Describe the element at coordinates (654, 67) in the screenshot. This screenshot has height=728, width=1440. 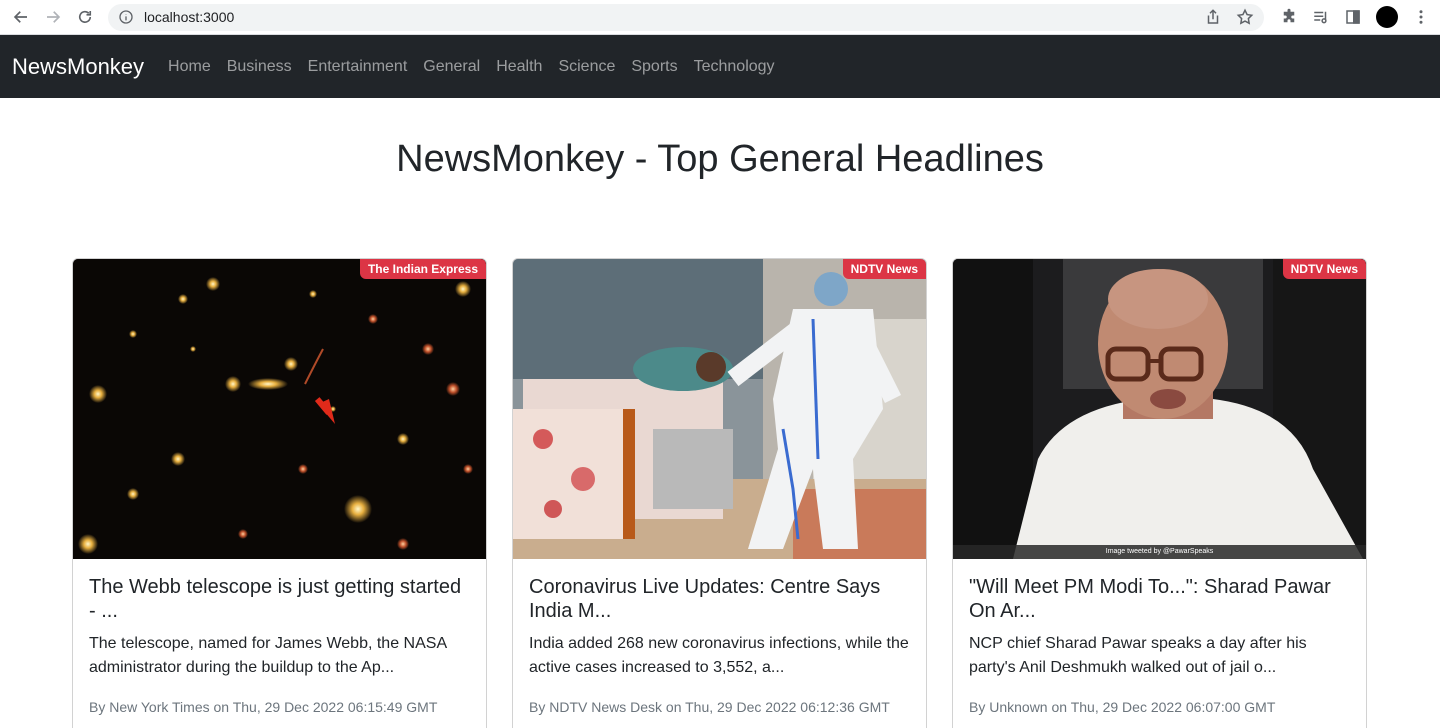
I see `nav-link-sports: Sports` at that location.